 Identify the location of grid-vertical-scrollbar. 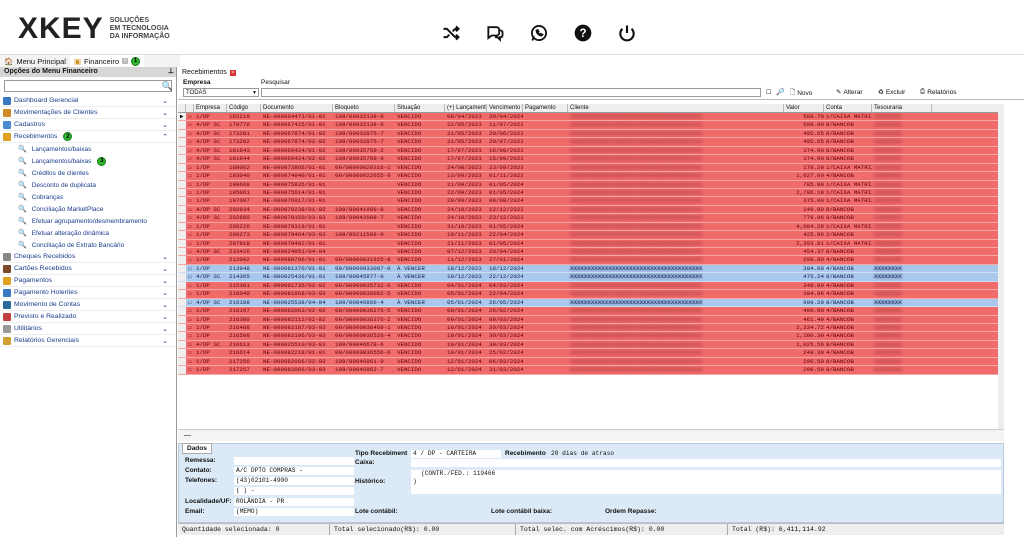
(1001, 266).